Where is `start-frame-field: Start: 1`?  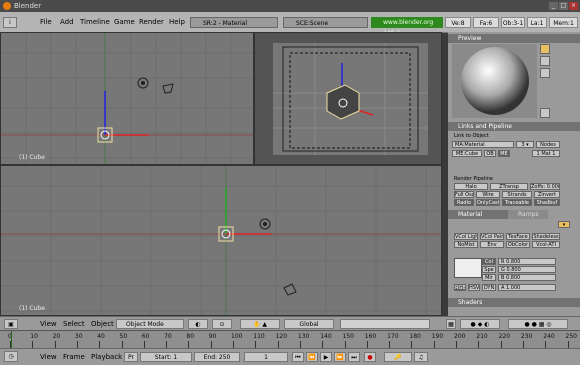 start-frame-field: Start: 1 is located at coordinates (166, 357).